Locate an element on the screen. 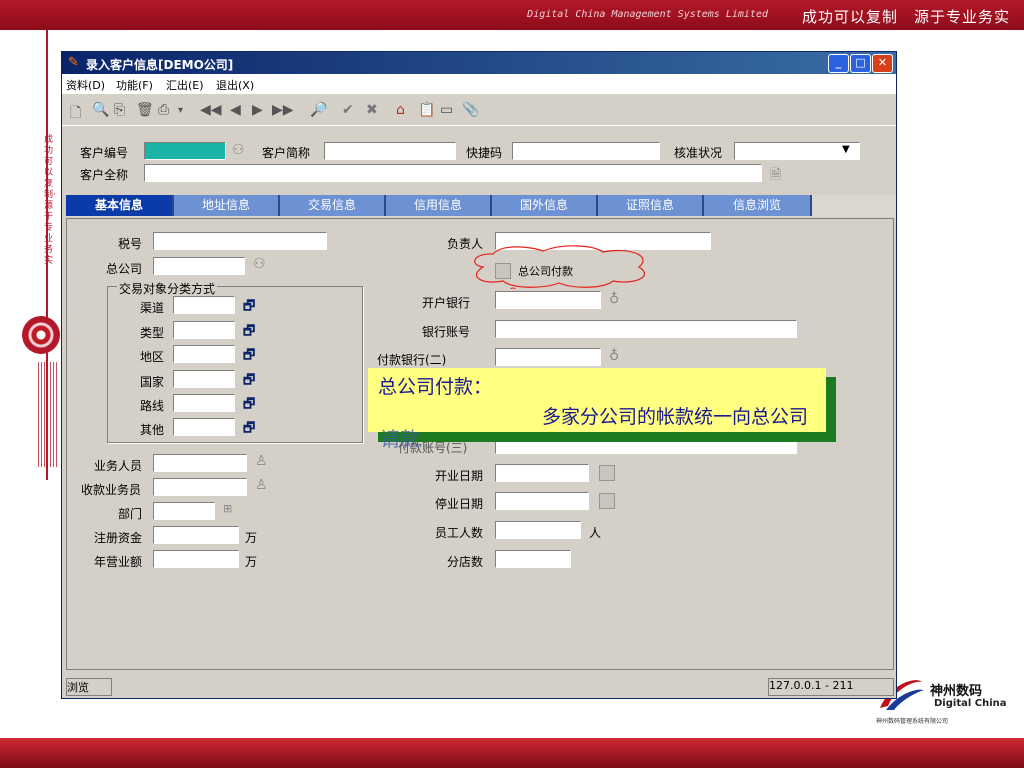  print-icon: ⎙ is located at coordinates (163, 110).